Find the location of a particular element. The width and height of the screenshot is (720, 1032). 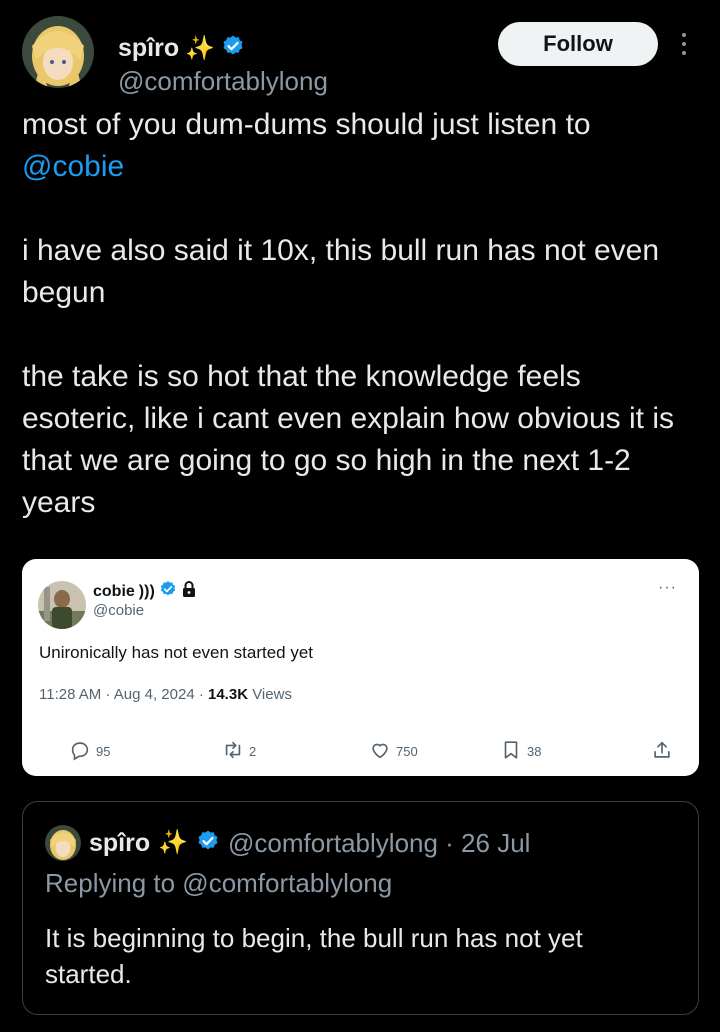

like-count: 750 is located at coordinates (407, 751).